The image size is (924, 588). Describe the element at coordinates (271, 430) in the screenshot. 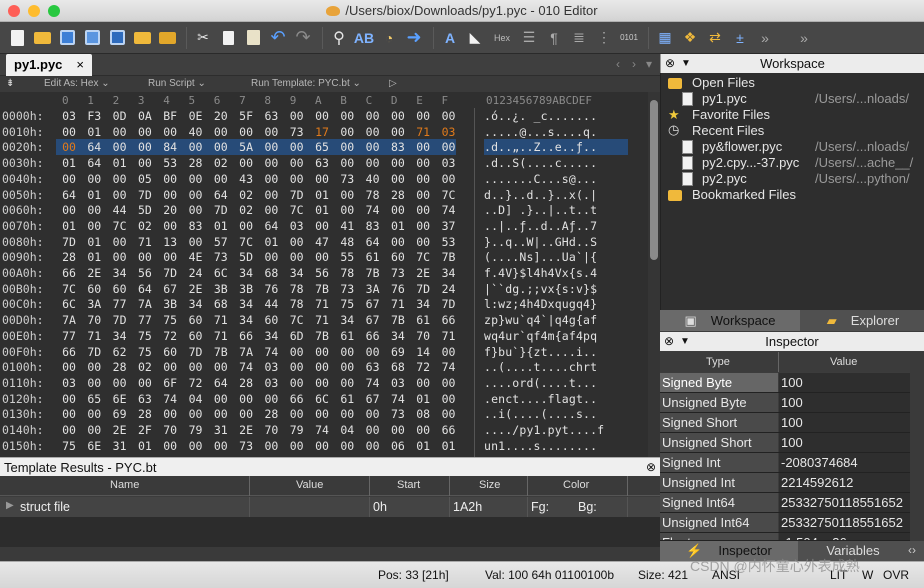

I see `hex-byte: 70` at that location.